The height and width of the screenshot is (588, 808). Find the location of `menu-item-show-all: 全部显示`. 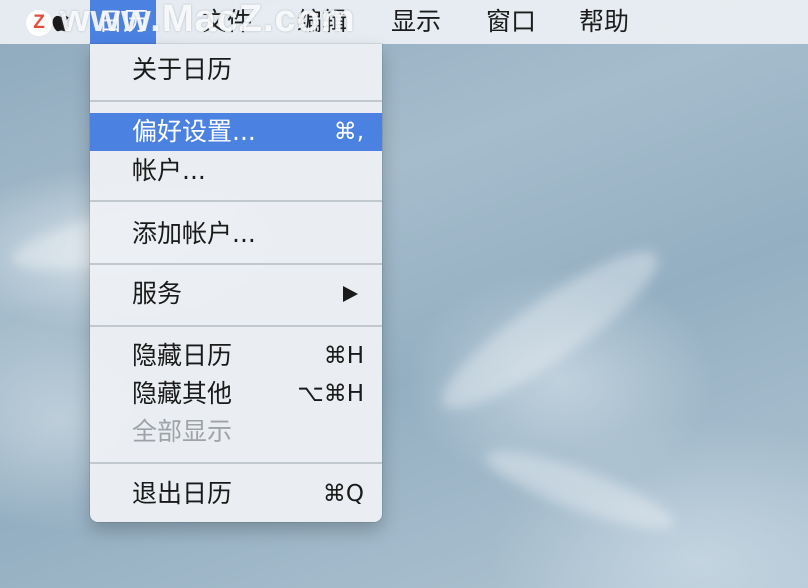

menu-item-show-all: 全部显示 is located at coordinates (236, 432).